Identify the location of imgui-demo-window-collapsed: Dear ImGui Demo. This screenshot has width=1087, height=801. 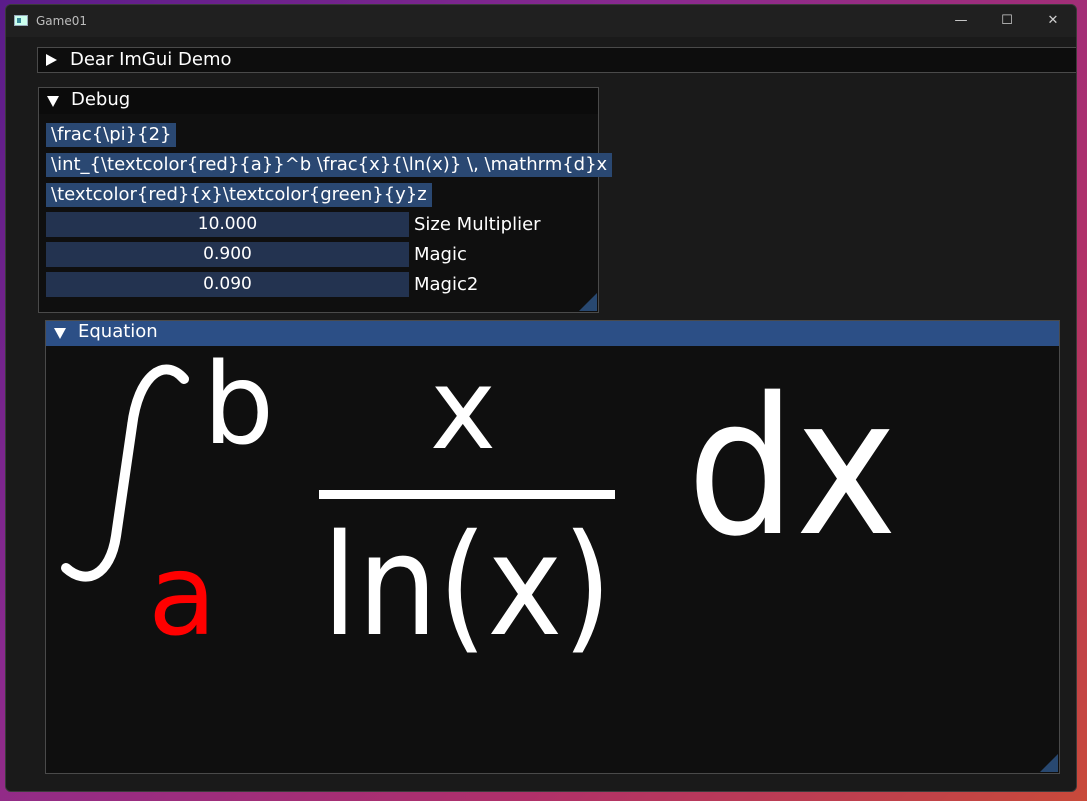
(556, 60).